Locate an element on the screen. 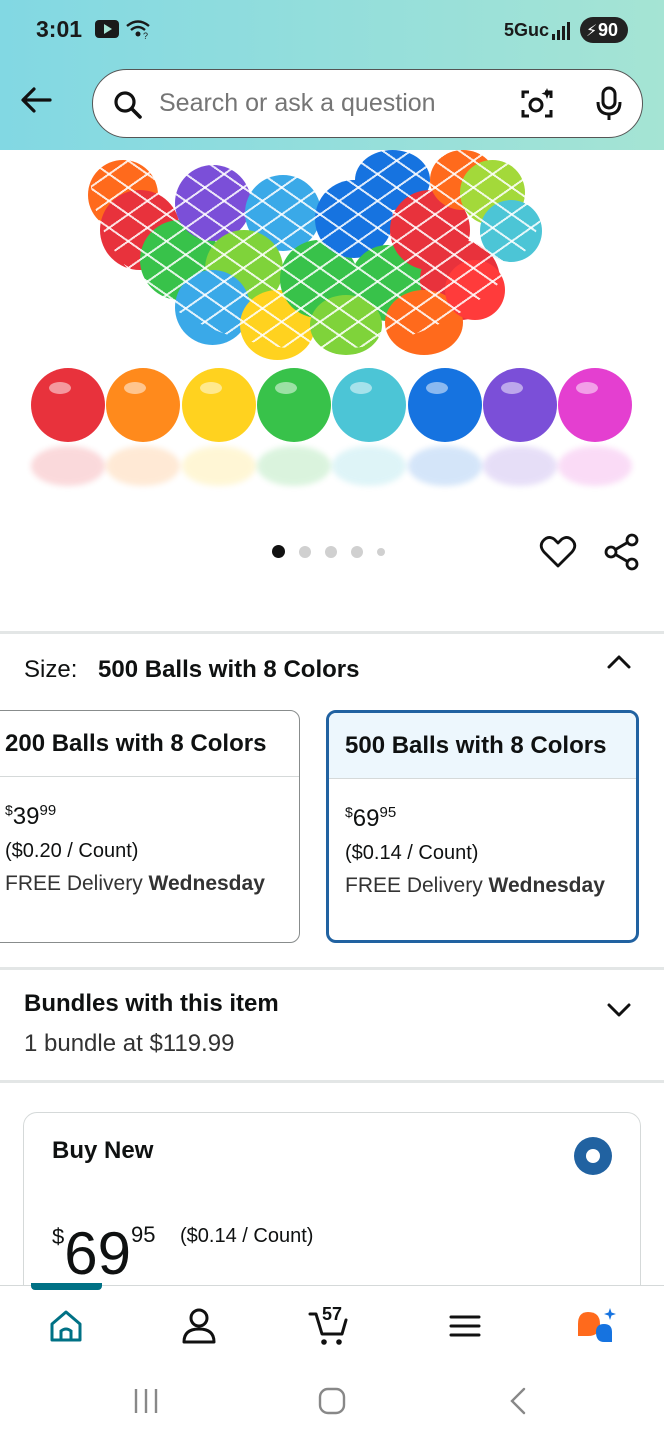 This screenshot has width=664, height=1440. color-ball-purple is located at coordinates (520, 405).